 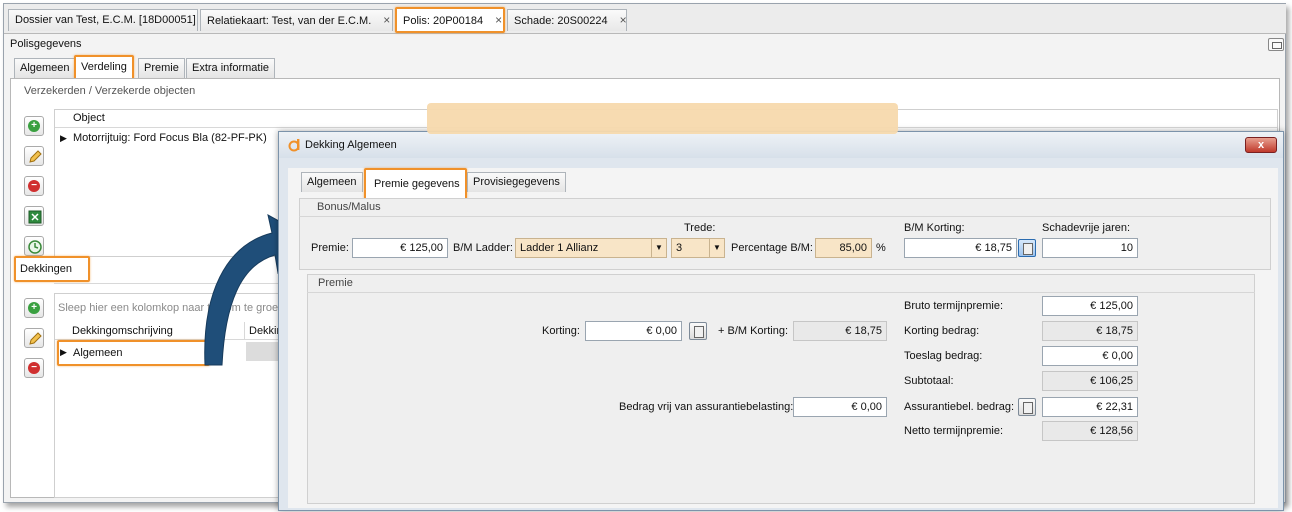 What do you see at coordinates (662, 118) in the screenshot?
I see `ladder-highlight` at bounding box center [662, 118].